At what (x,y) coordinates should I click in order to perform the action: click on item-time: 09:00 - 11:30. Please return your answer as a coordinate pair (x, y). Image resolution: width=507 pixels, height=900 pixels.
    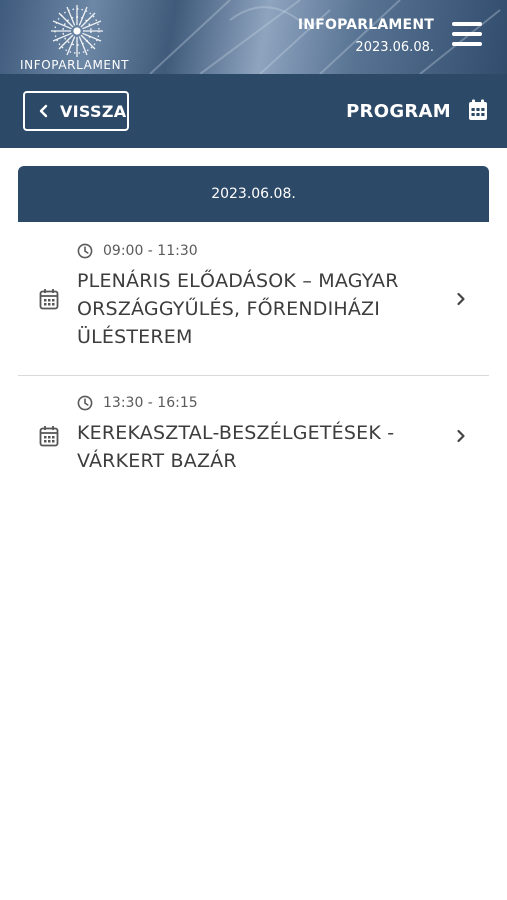
    Looking at the image, I should click on (150, 251).